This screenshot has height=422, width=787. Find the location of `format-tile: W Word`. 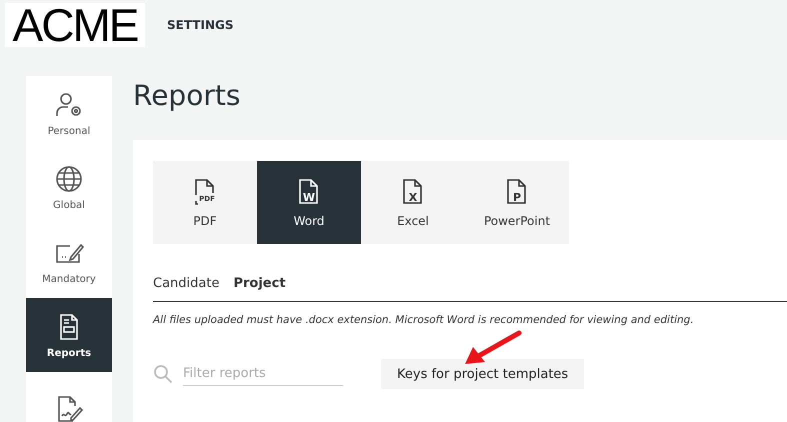

format-tile: W Word is located at coordinates (309, 202).